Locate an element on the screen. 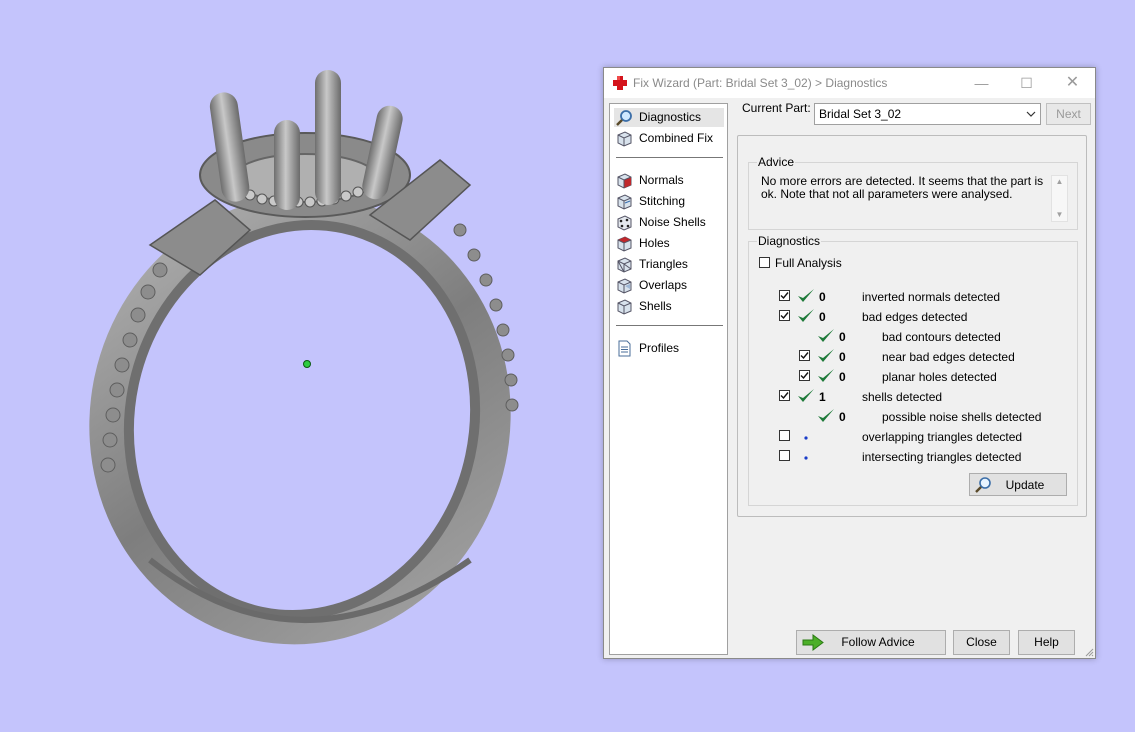  diagnostic-label: possible noise shells detected is located at coordinates (962, 417).